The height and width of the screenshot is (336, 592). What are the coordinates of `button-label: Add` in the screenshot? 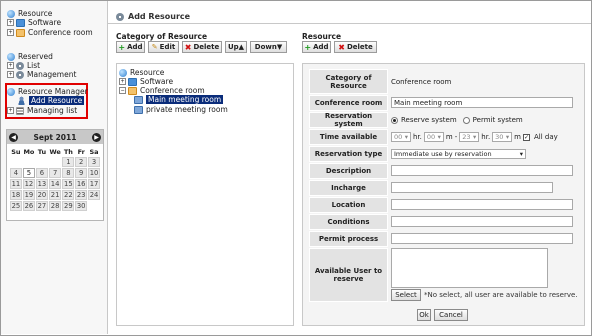 It's located at (135, 47).